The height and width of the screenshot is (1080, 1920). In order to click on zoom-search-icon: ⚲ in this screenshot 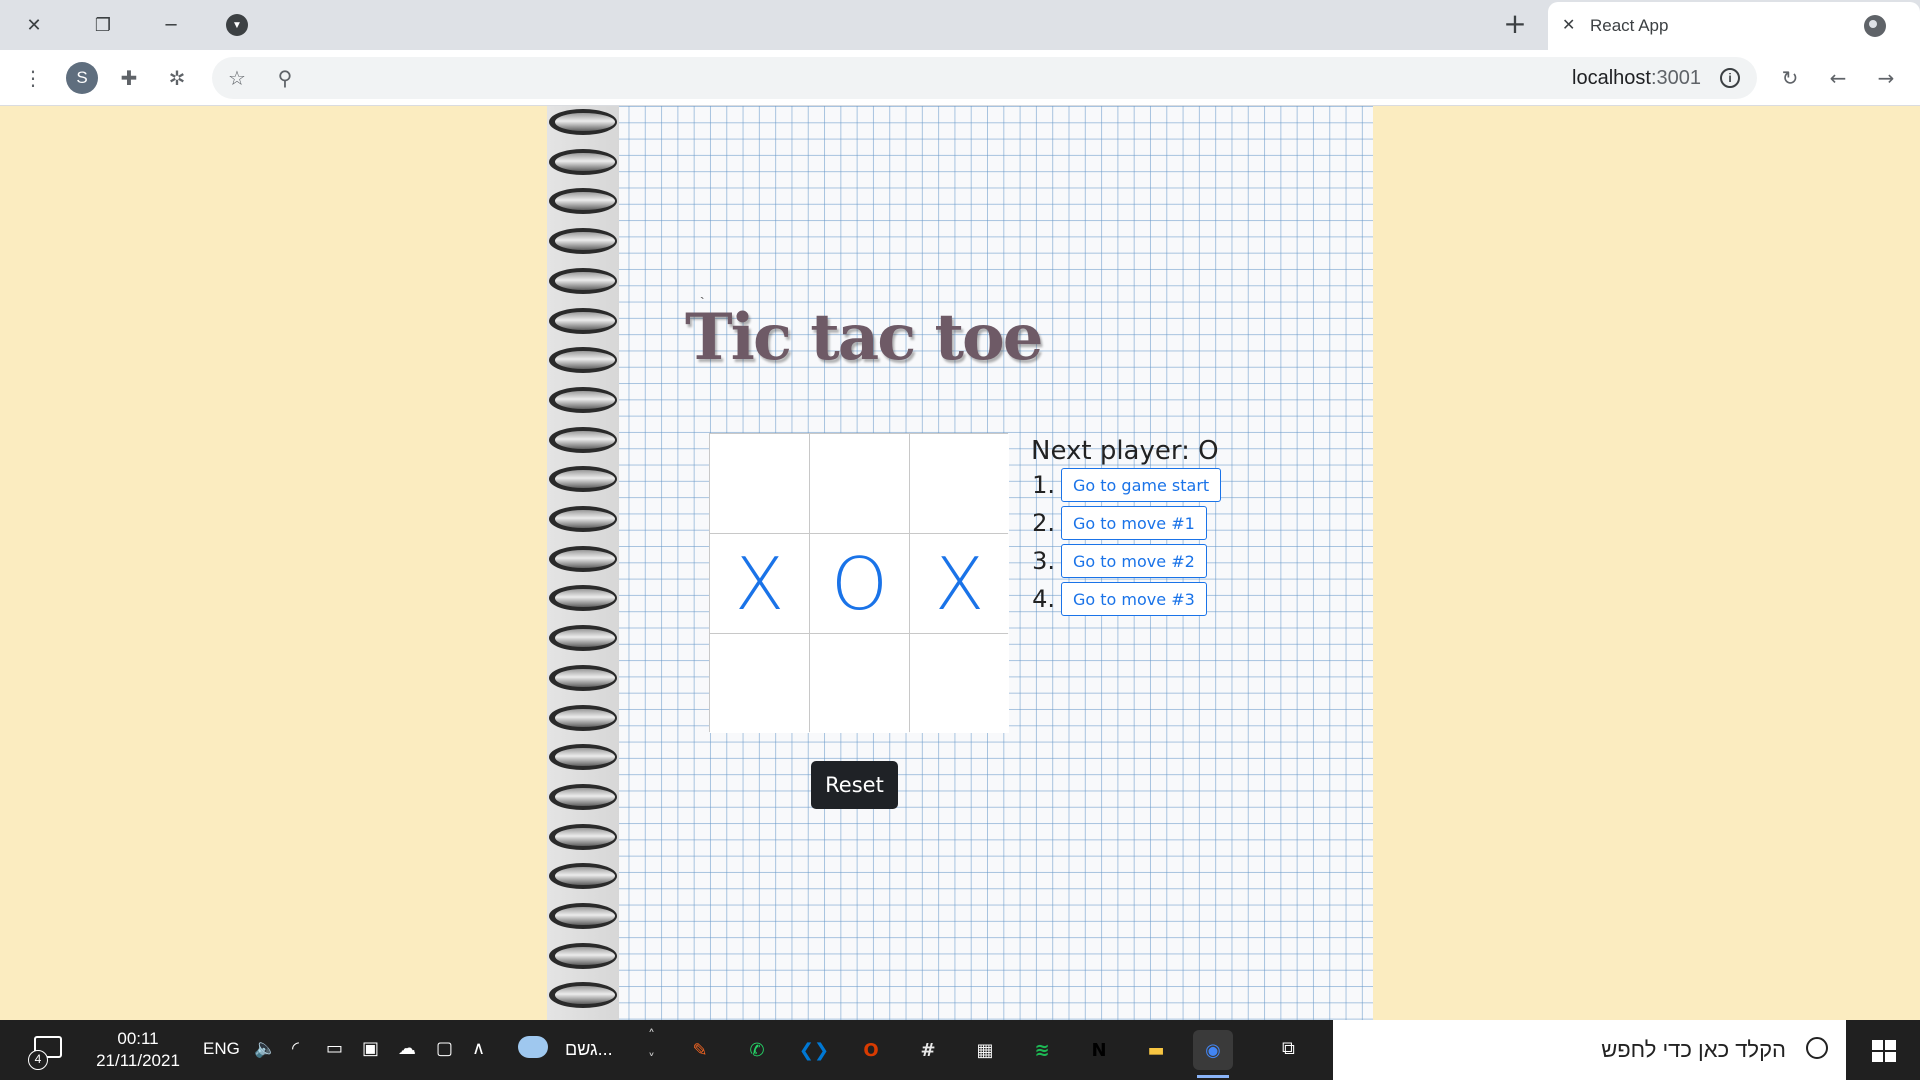, I will do `click(285, 78)`.